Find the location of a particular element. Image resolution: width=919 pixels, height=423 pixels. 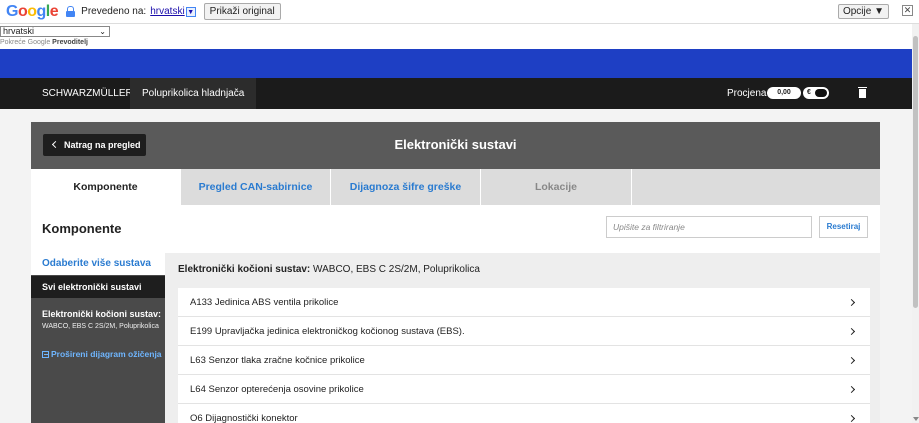

language-select-value: hrvatski is located at coordinates (19, 31).